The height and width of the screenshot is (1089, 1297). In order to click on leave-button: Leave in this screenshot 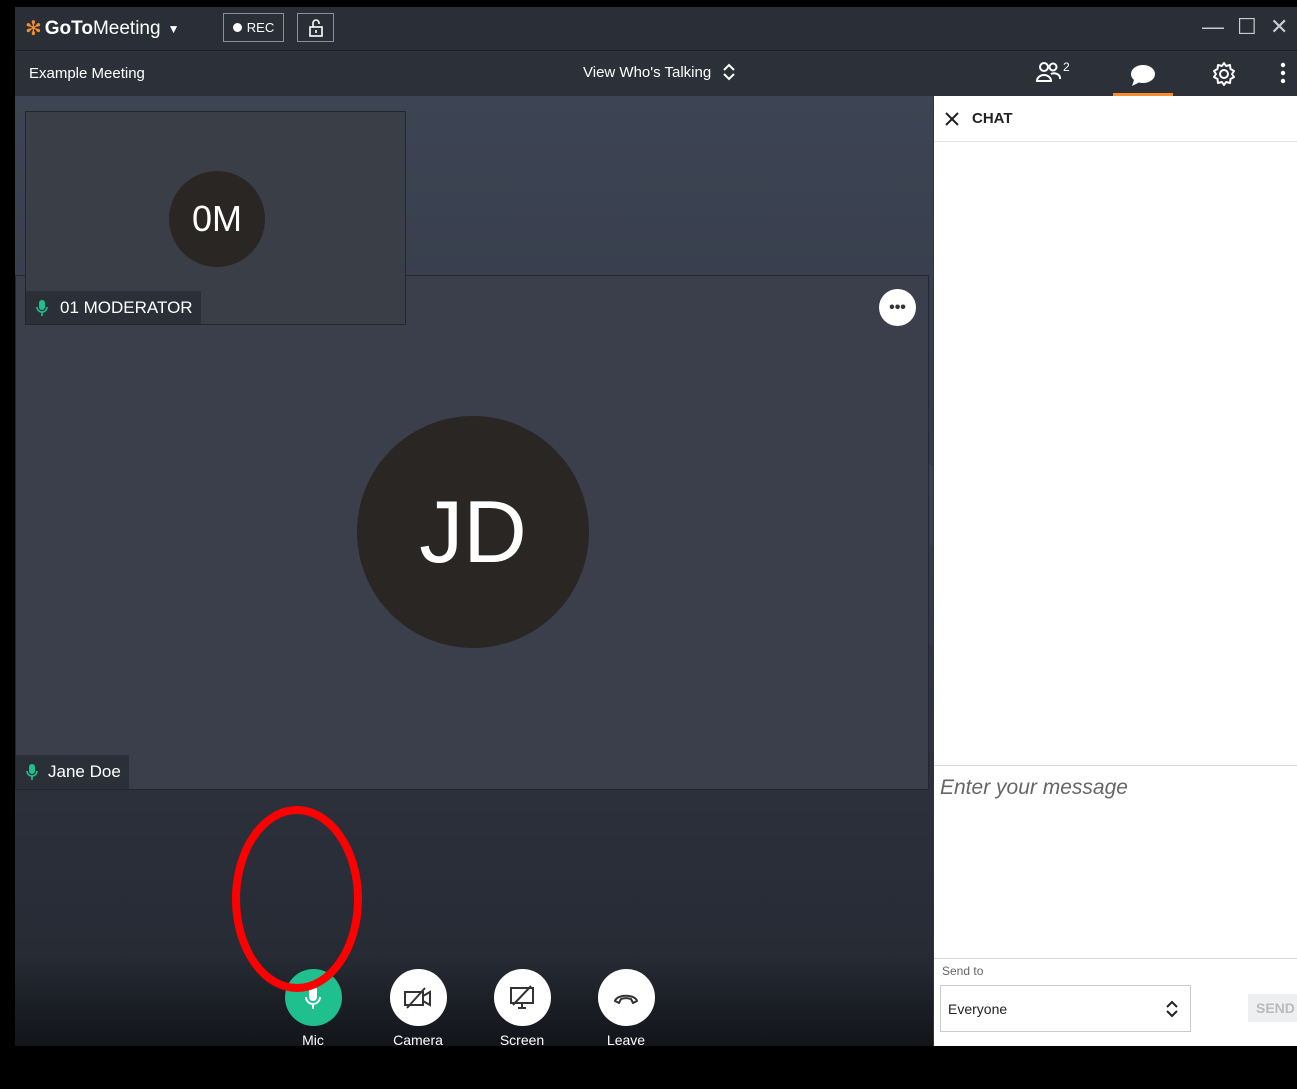, I will do `click(626, 1007)`.